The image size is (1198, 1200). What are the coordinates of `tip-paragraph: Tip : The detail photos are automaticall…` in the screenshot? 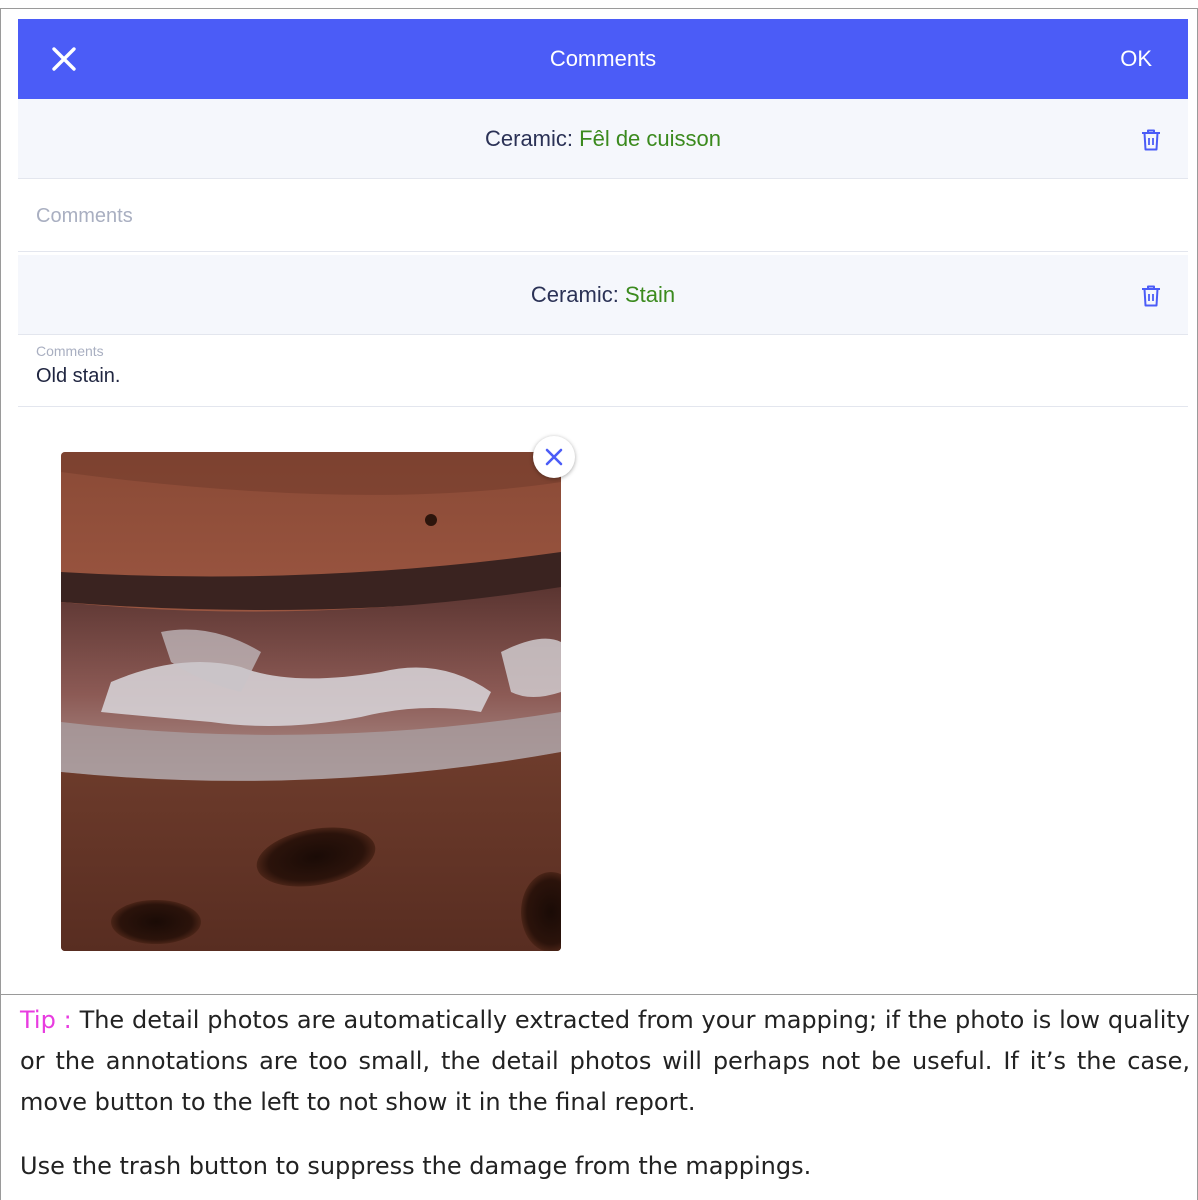 It's located at (605, 1061).